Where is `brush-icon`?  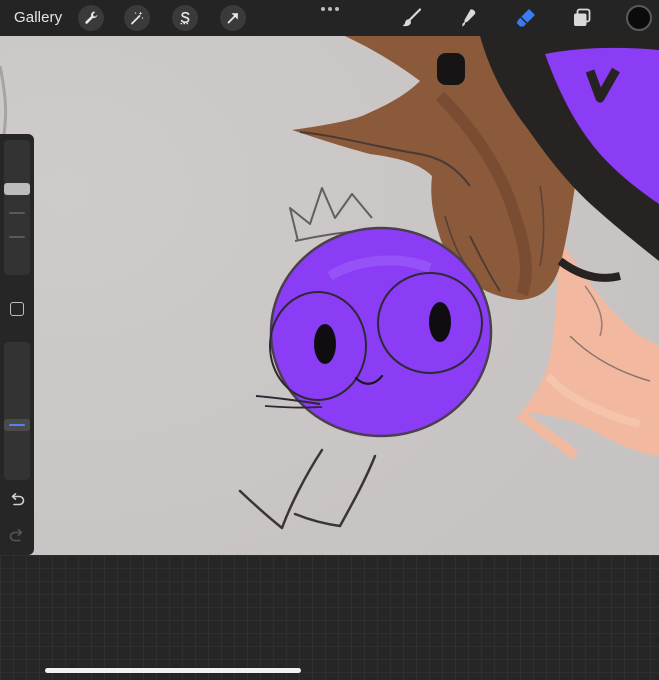 brush-icon is located at coordinates (412, 17).